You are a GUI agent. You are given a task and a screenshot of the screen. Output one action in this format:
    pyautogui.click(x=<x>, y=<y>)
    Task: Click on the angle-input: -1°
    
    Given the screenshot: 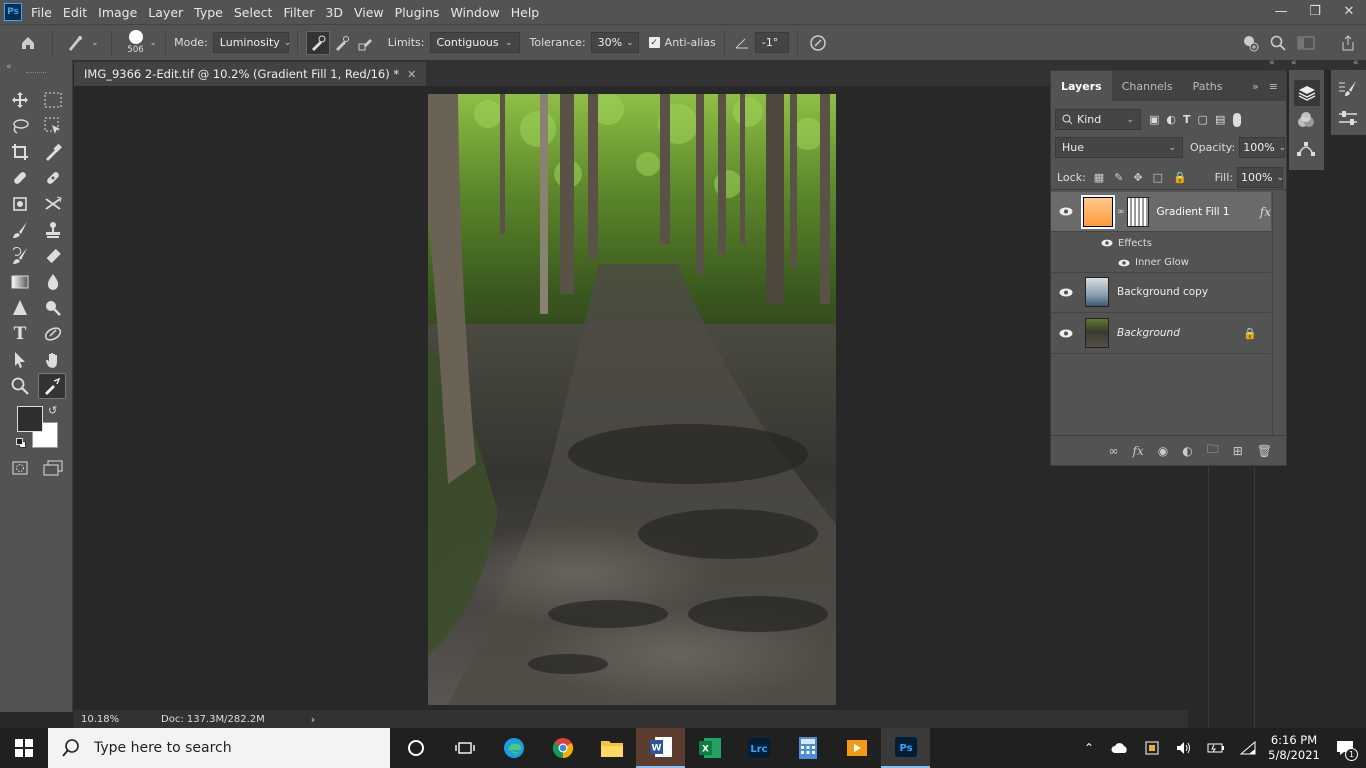 What is the action you would take?
    pyautogui.click(x=771, y=42)
    